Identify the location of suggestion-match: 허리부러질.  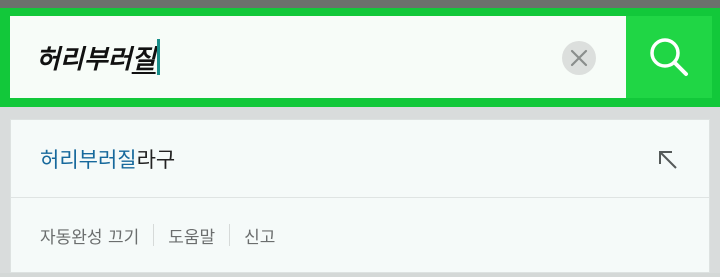
(88, 159).